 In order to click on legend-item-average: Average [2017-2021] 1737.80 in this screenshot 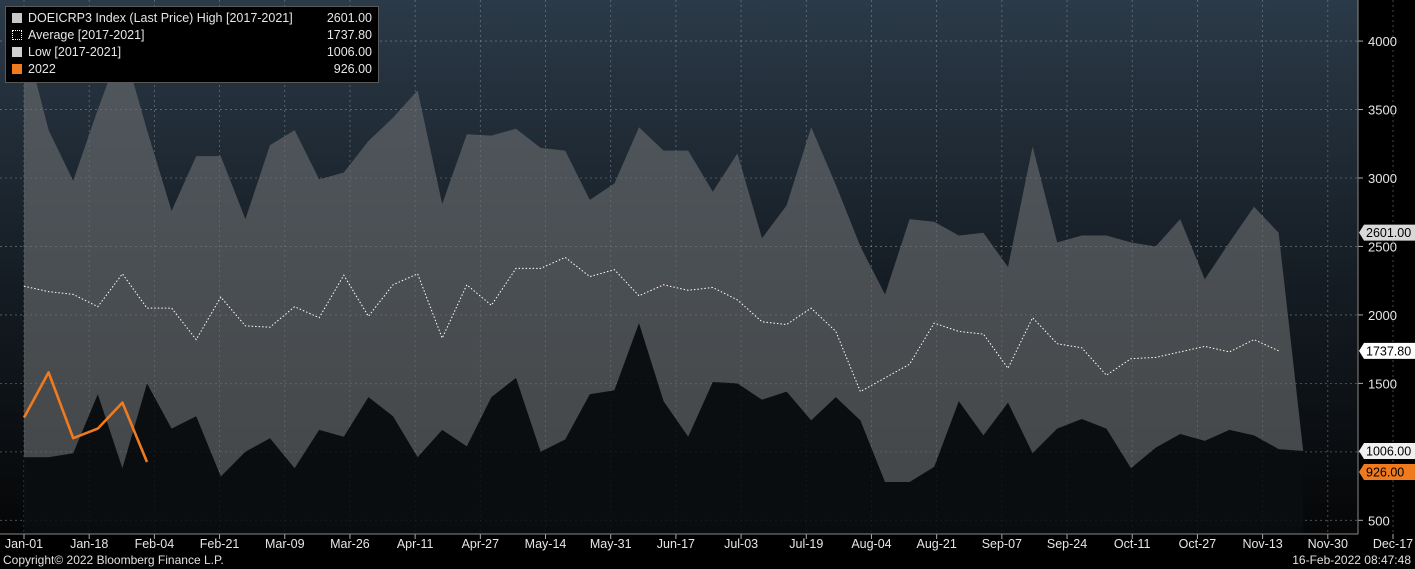, I will do `click(192, 36)`.